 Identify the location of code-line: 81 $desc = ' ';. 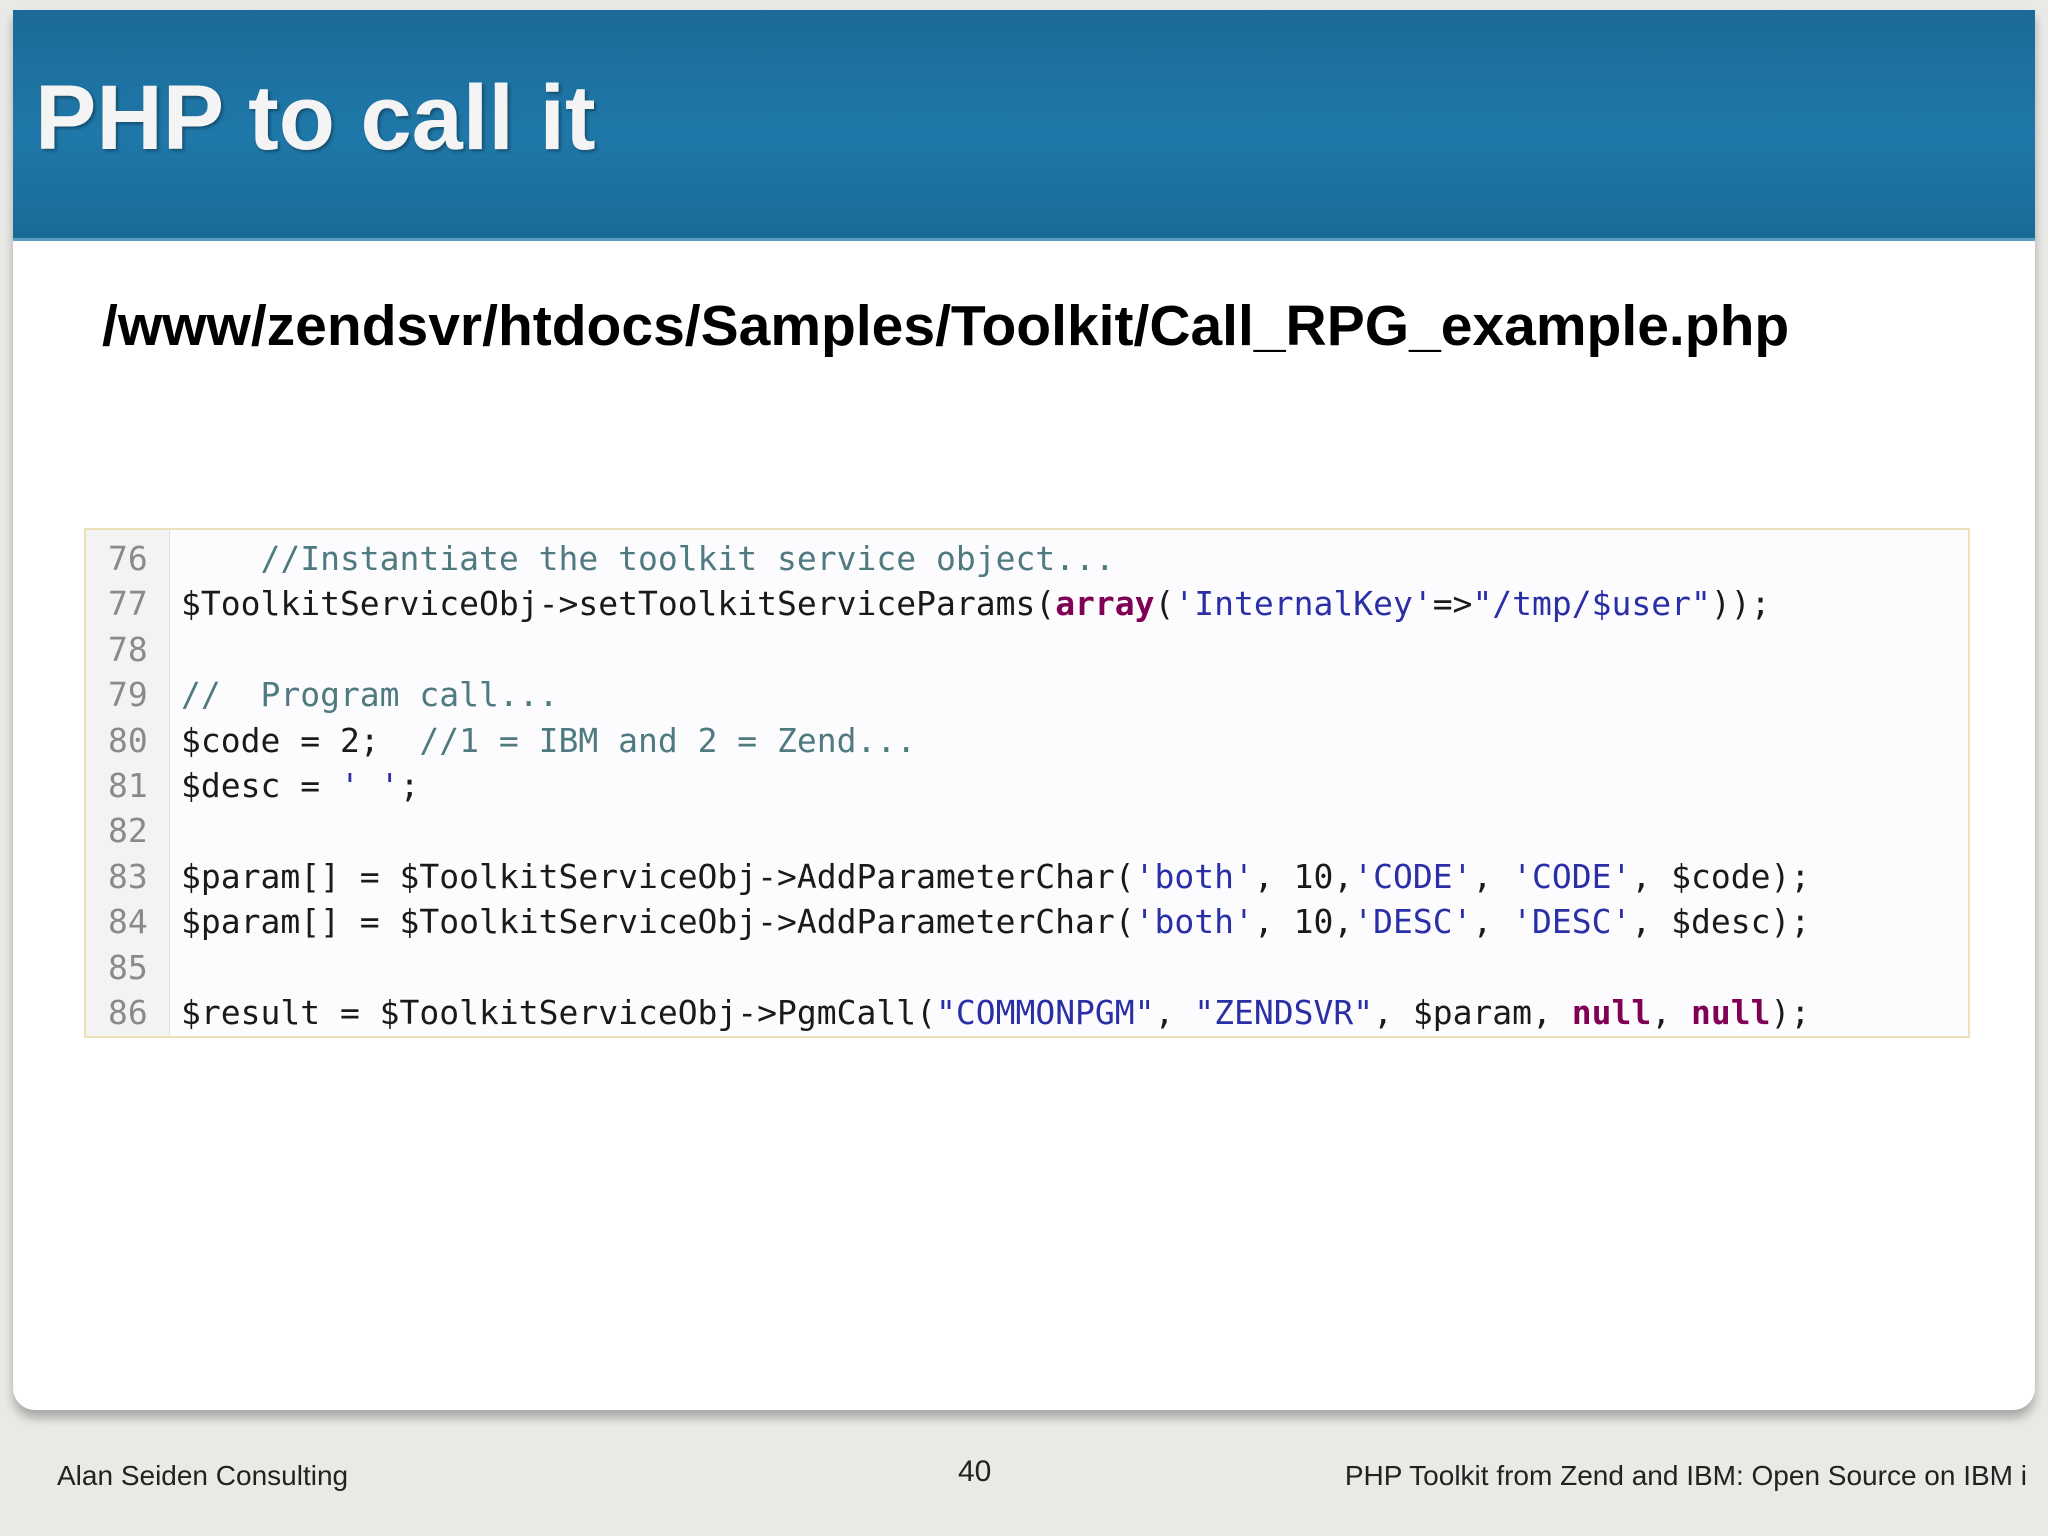
(1027, 785).